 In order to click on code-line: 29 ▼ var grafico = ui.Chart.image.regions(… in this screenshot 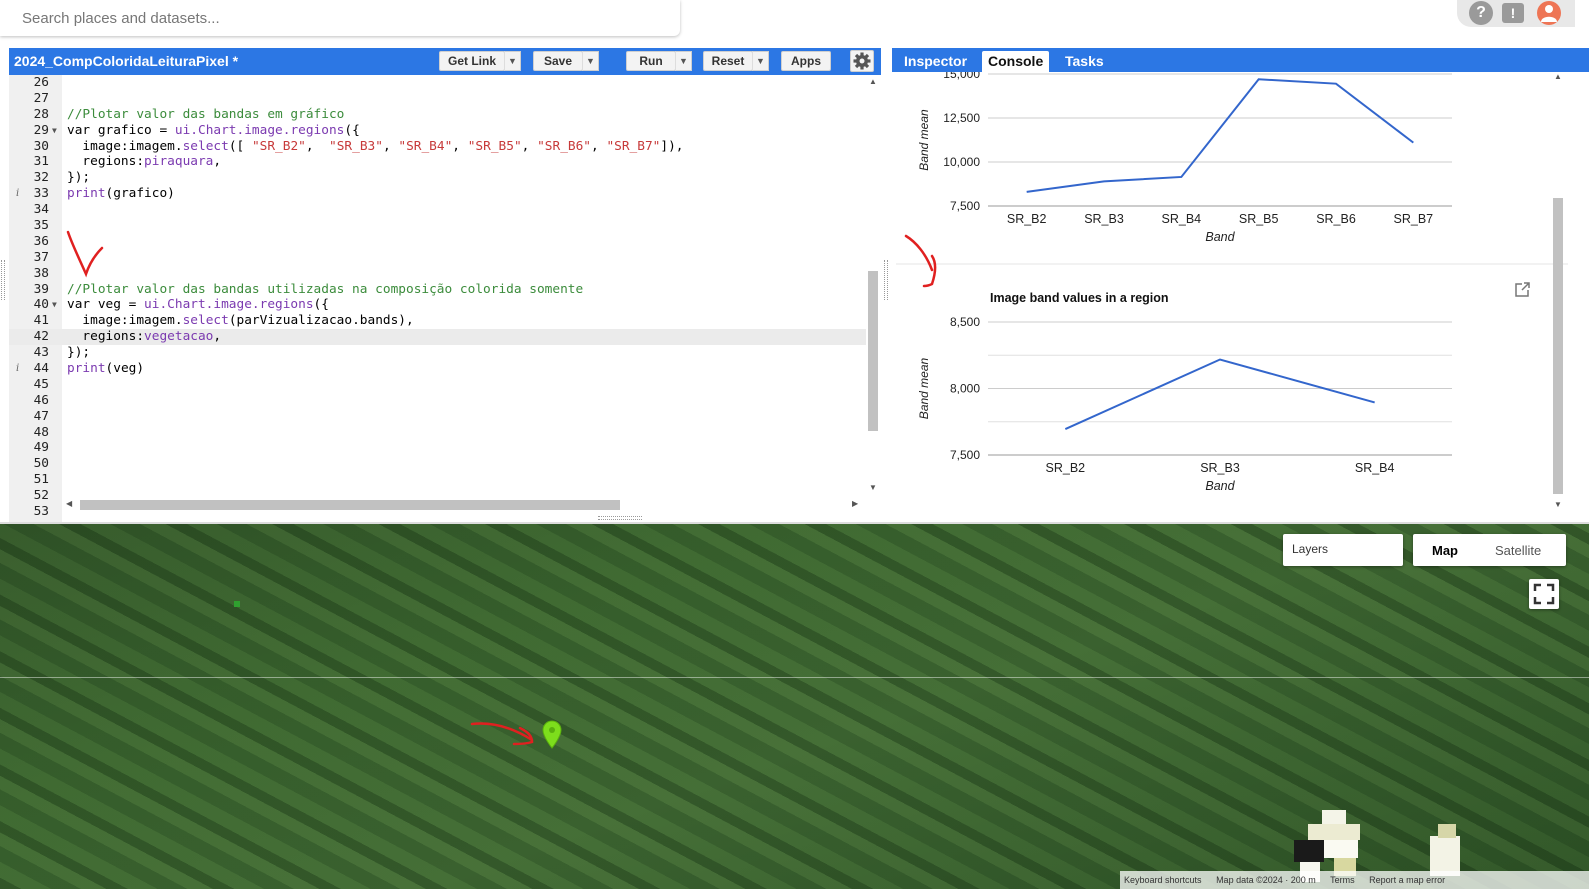, I will do `click(439, 131)`.